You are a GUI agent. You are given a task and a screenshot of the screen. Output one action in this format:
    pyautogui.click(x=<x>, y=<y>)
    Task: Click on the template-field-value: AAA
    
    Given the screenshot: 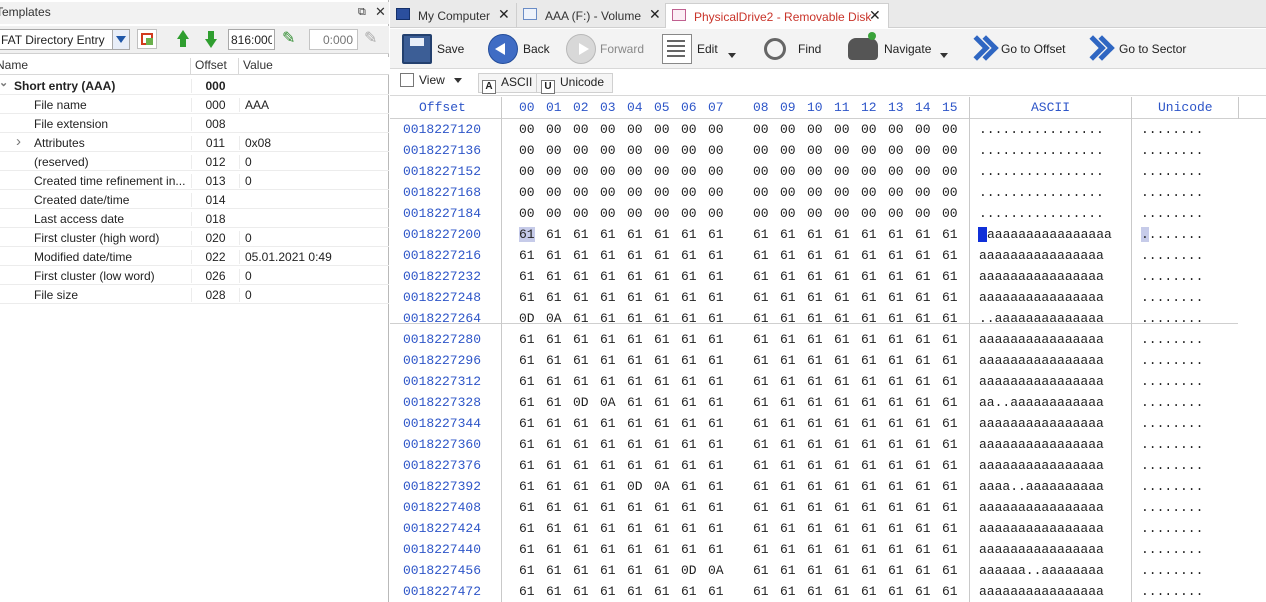 What is the action you would take?
    pyautogui.click(x=314, y=105)
    